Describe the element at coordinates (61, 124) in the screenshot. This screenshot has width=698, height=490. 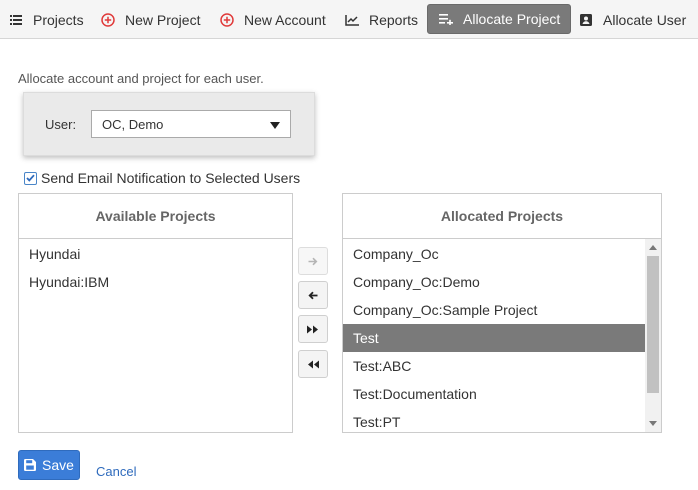
I see `user-label: User:` at that location.